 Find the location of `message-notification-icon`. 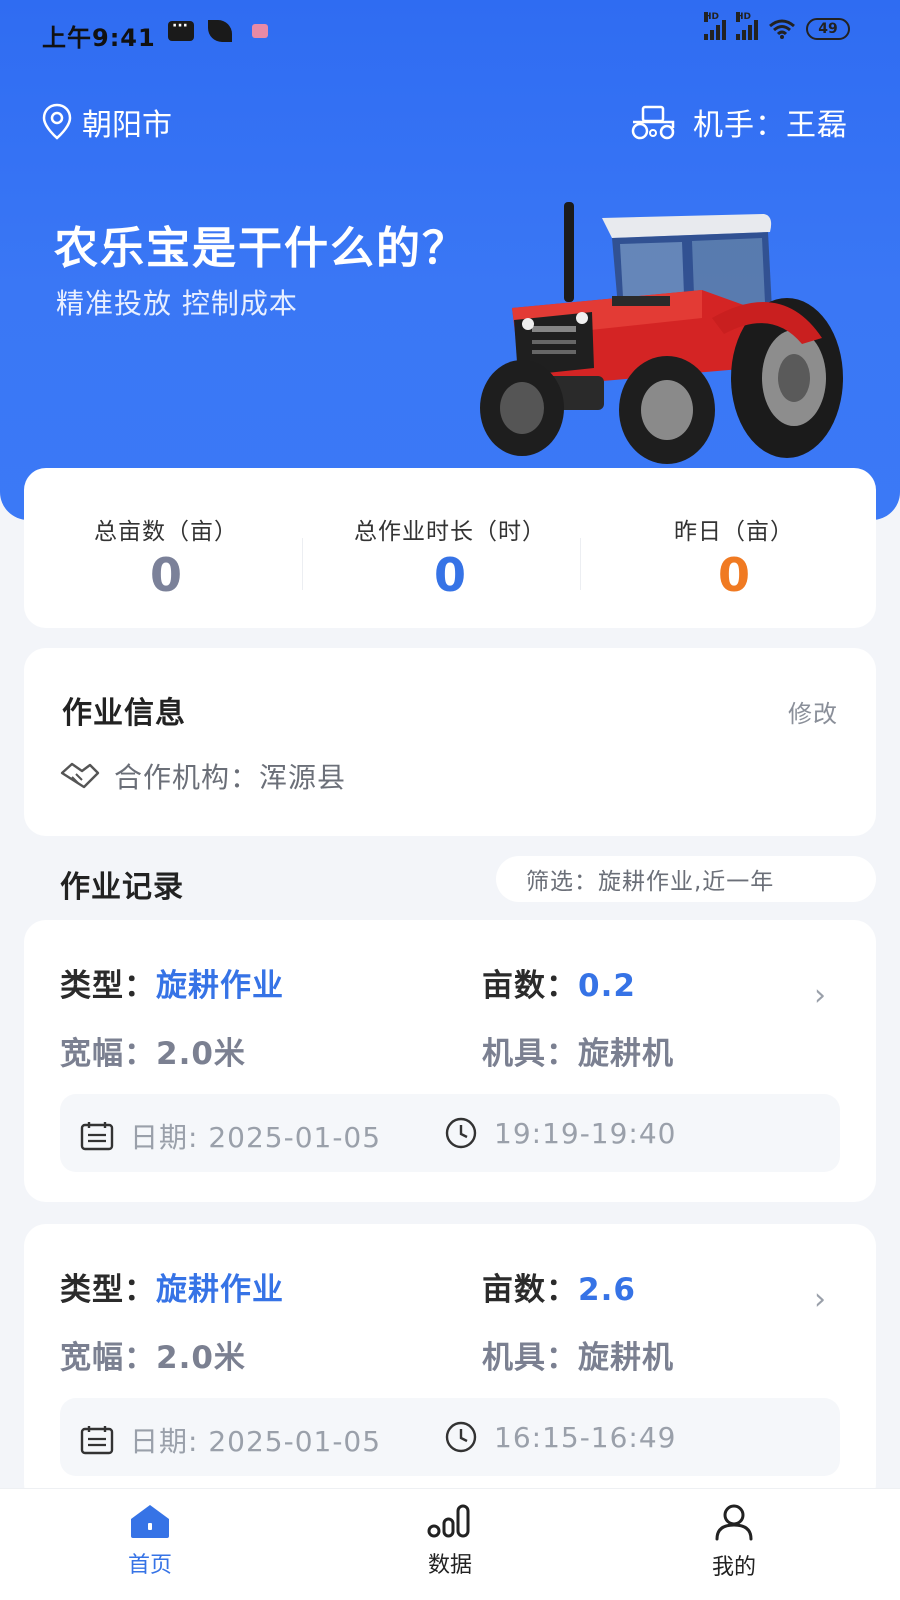

message-notification-icon is located at coordinates (260, 31).